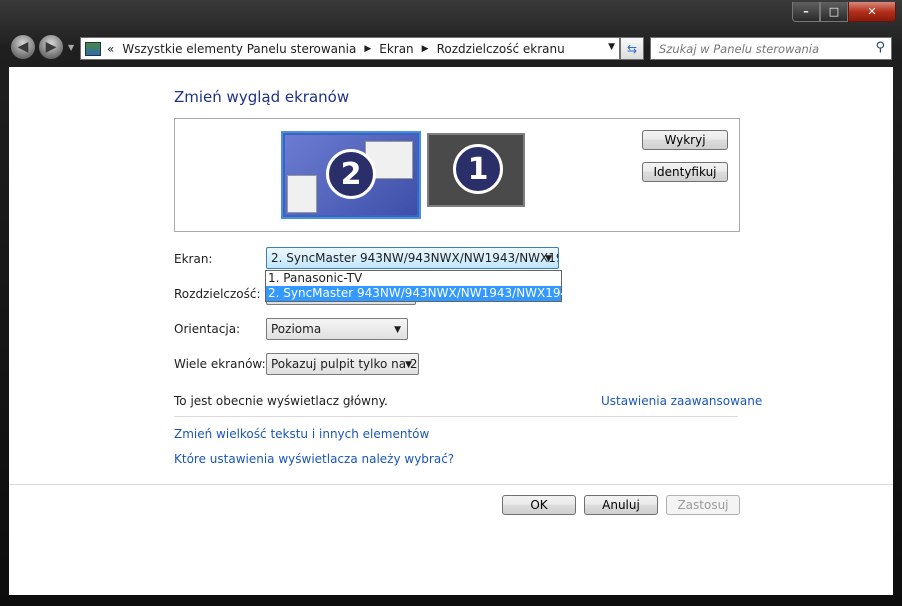 This screenshot has height=606, width=902. I want to click on footer-divider, so click(451, 484).